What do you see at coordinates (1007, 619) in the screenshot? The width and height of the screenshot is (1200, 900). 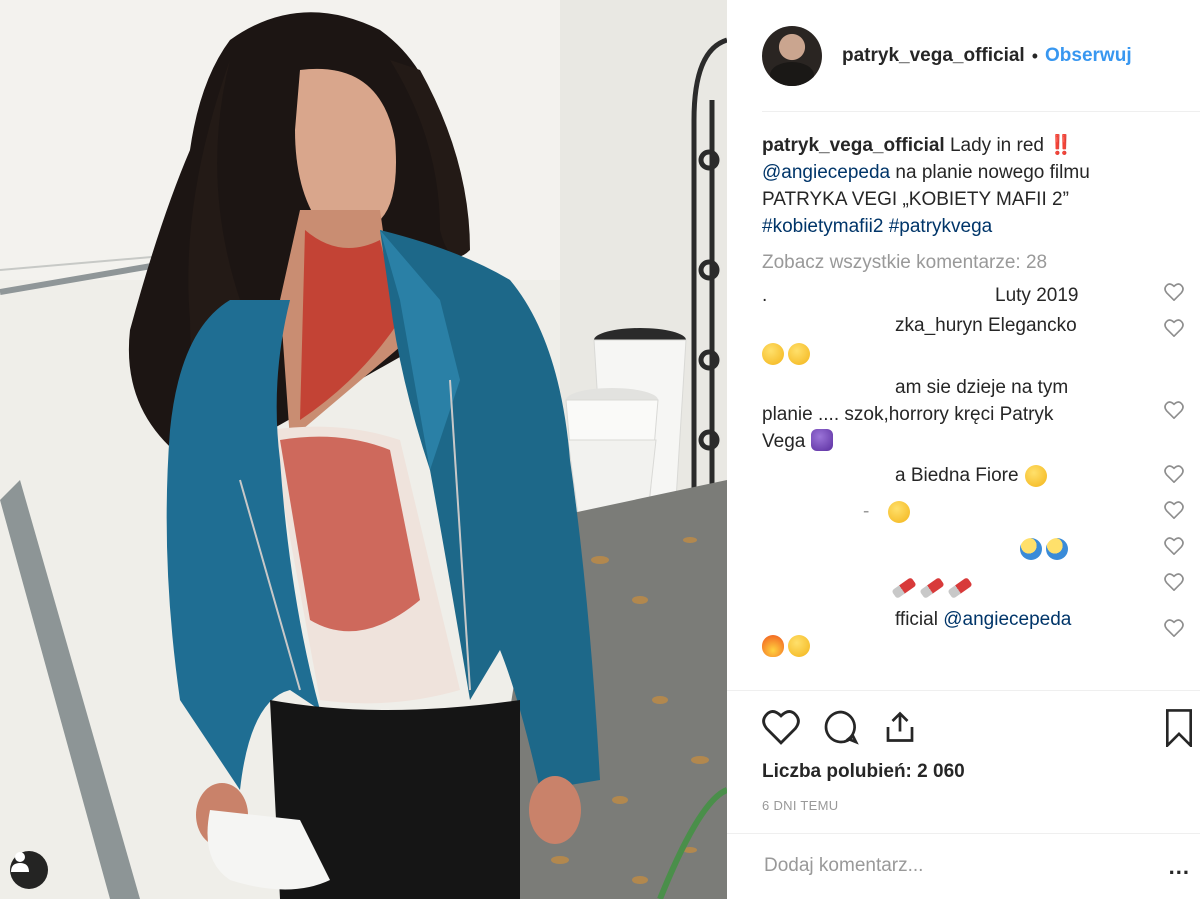 I see `comment-mention: @angiecepeda` at bounding box center [1007, 619].